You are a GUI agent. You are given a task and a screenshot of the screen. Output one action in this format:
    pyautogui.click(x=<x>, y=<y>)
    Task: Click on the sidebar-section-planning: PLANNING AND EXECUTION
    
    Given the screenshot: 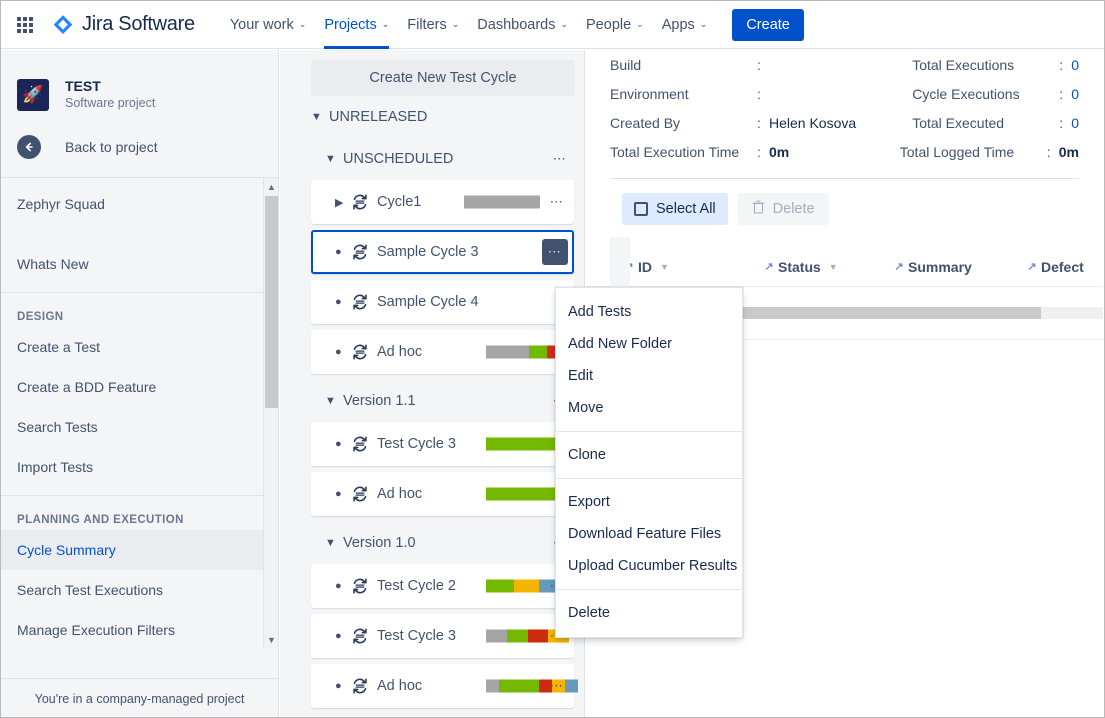 What is the action you would take?
    pyautogui.click(x=100, y=520)
    